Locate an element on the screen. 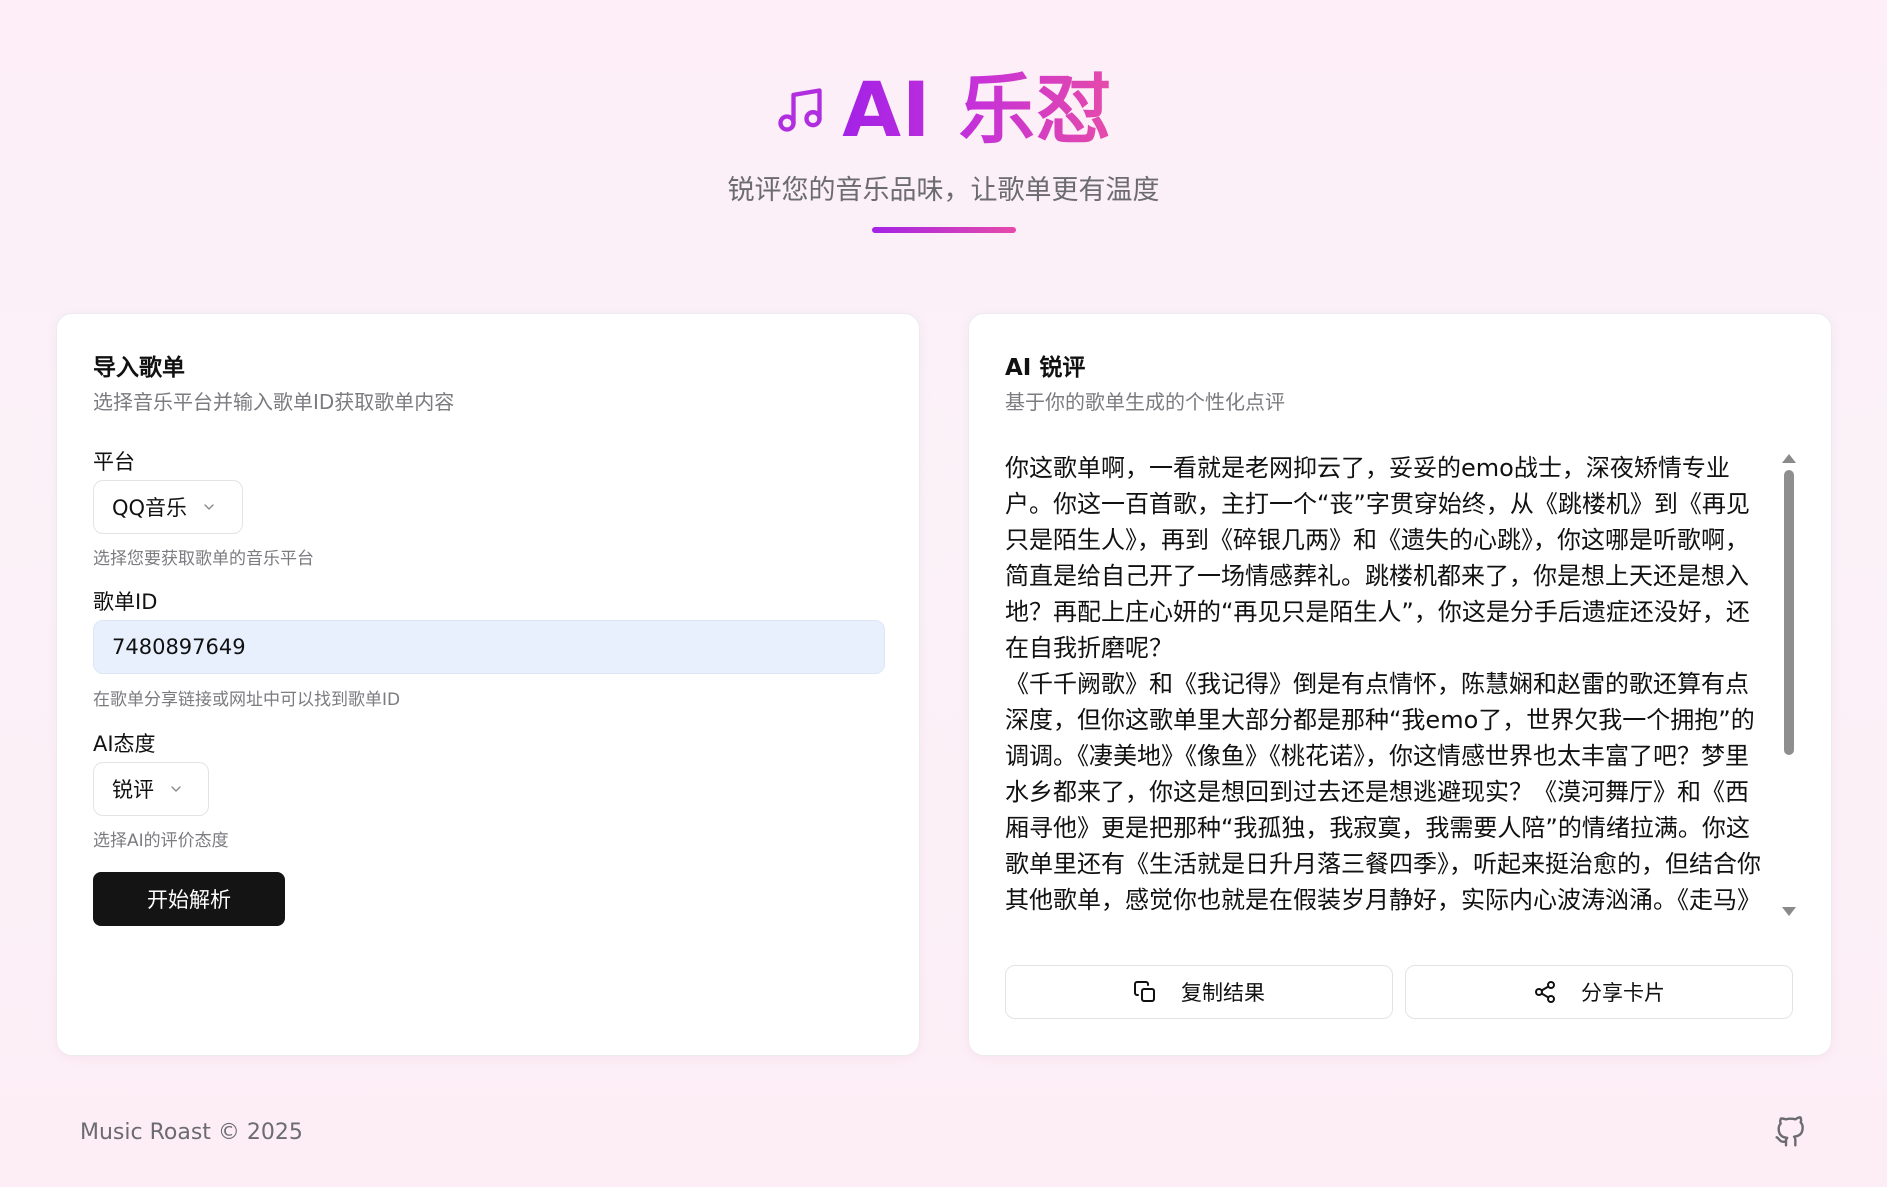 The height and width of the screenshot is (1187, 1887). card-title: AI 锐评 is located at coordinates (1045, 368).